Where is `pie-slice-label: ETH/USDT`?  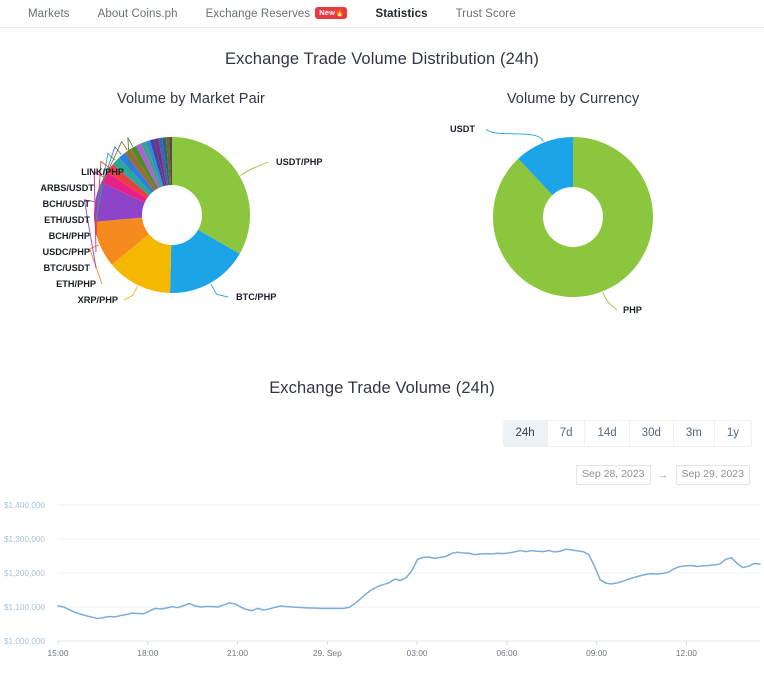
pie-slice-label: ETH/USDT is located at coordinates (67, 220).